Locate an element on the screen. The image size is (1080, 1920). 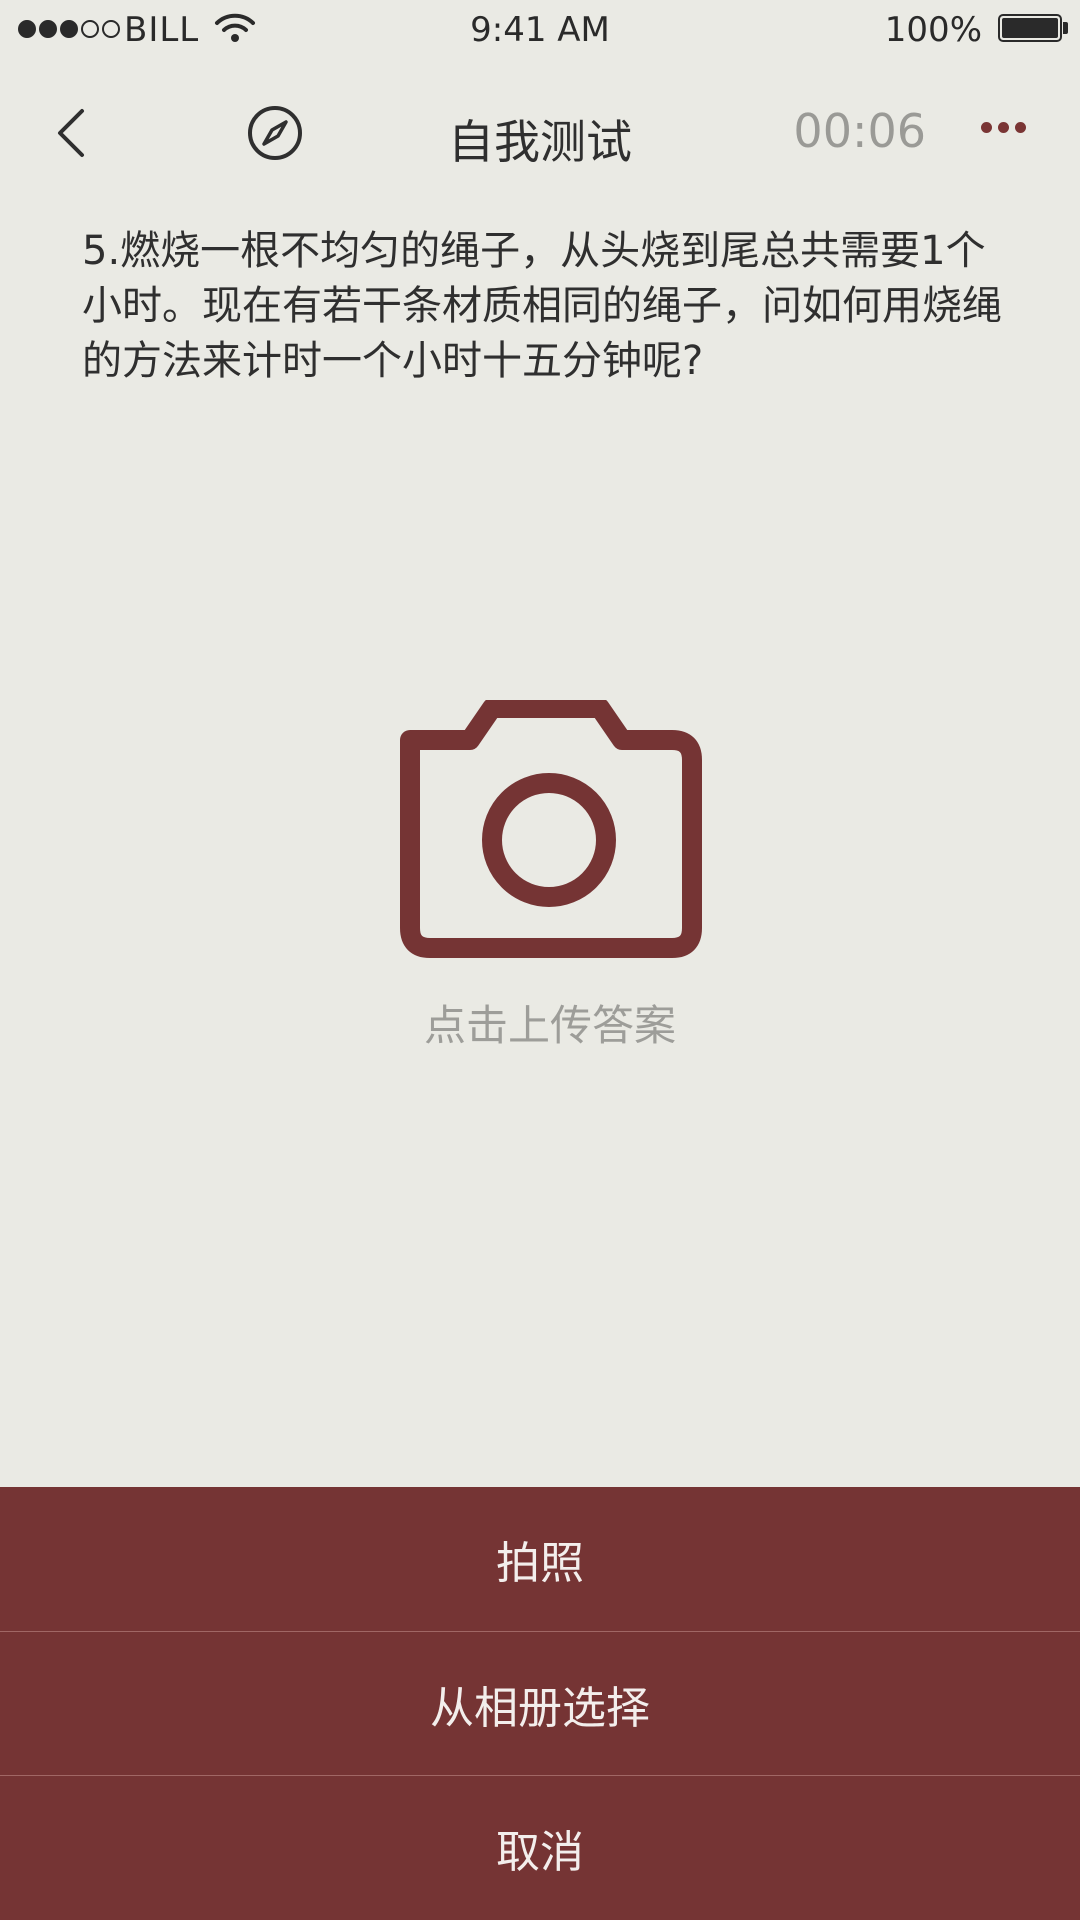
upload-answer-label: 点击上传答案 is located at coordinates (549, 1025).